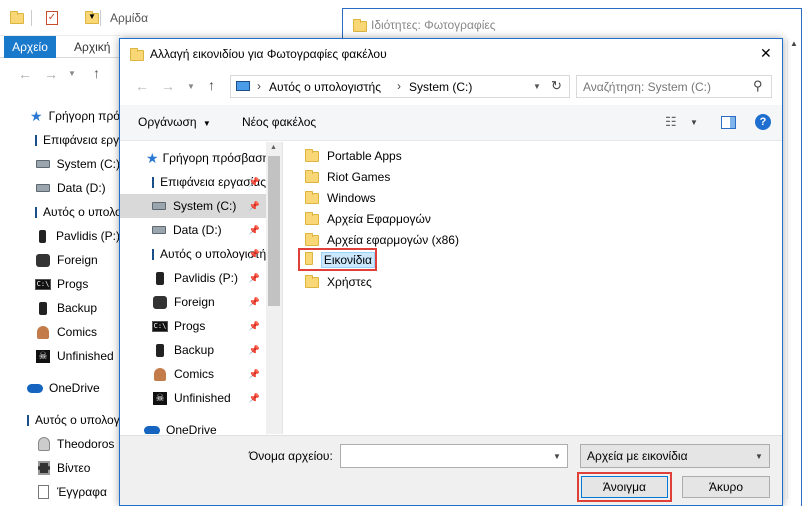 The width and height of the screenshot is (806, 506). I want to click on search-box: Αναζήτηση: System (C:) ⚲, so click(674, 86).